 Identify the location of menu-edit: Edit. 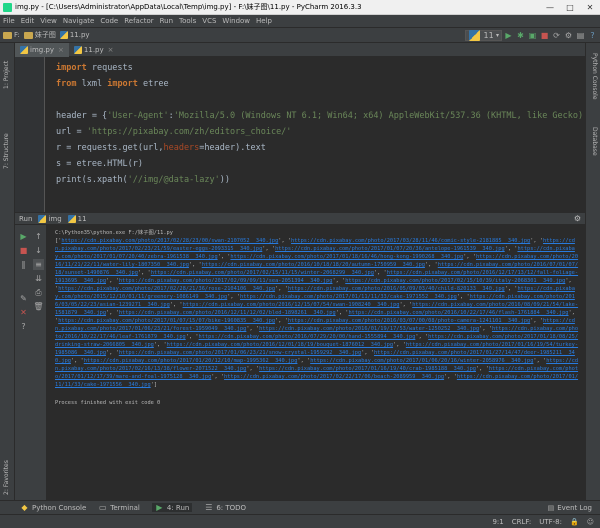
(28, 21).